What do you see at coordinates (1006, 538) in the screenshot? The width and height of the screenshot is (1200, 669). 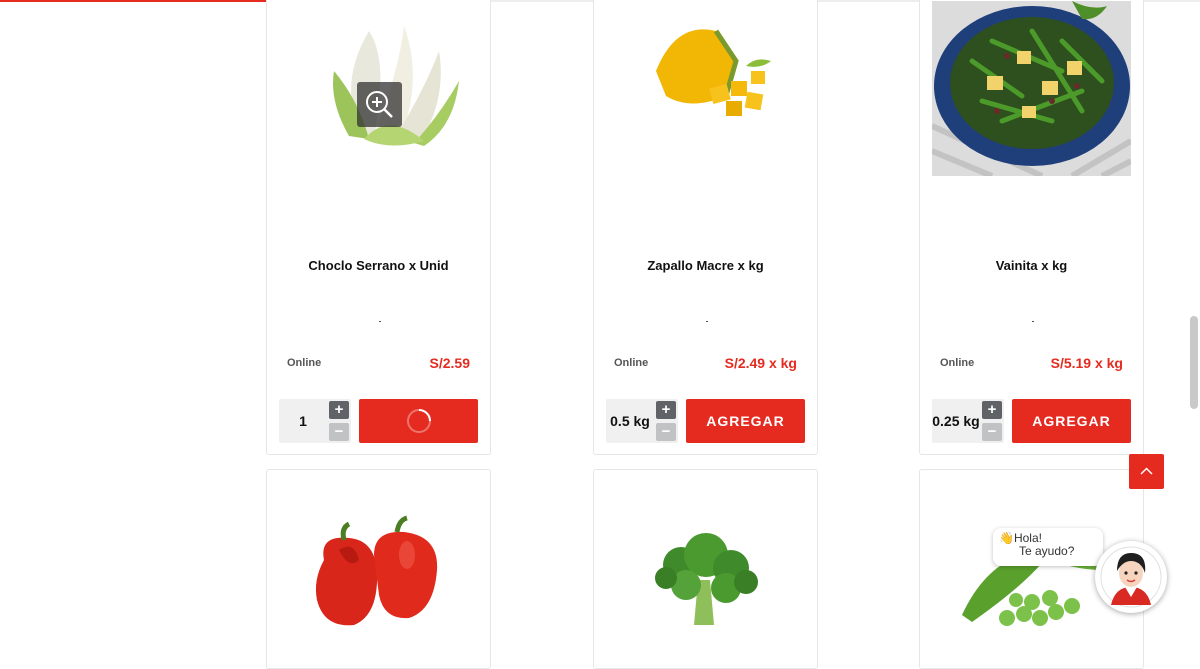 I see `waving-hand-icon: 👋` at bounding box center [1006, 538].